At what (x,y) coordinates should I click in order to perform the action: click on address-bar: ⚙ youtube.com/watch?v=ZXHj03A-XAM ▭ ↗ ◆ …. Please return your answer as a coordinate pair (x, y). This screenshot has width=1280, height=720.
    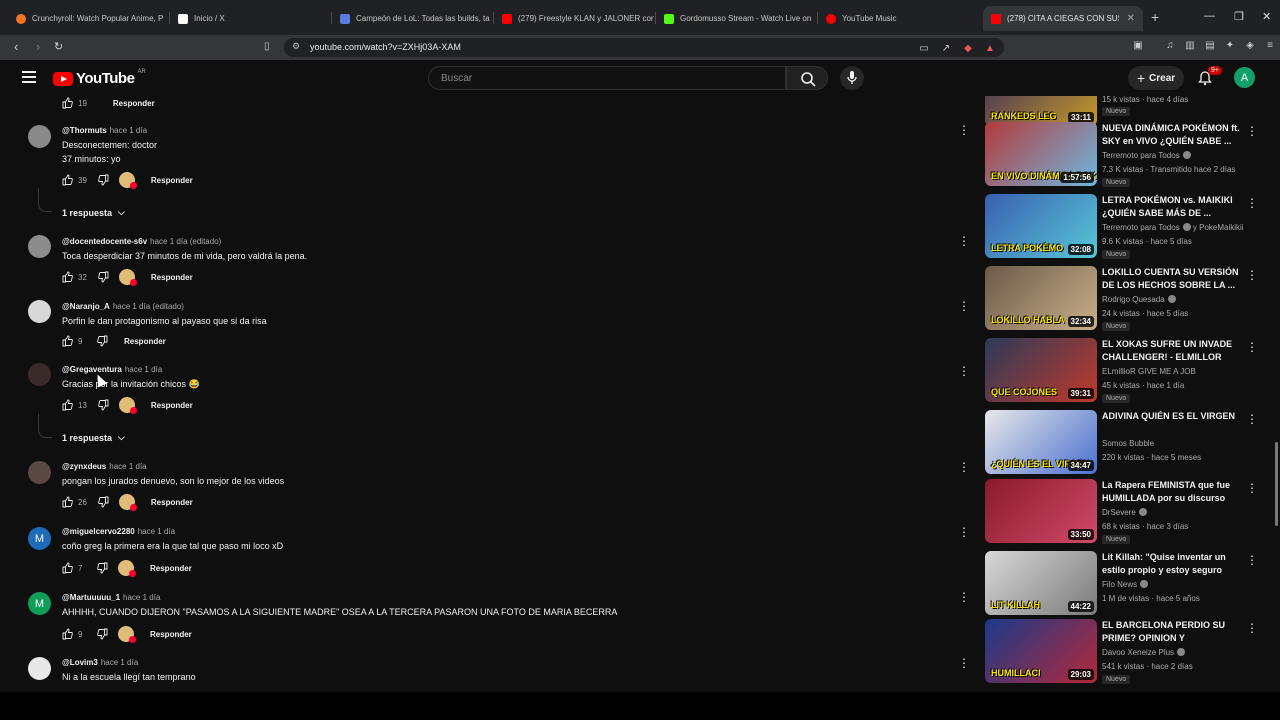
    Looking at the image, I should click on (644, 47).